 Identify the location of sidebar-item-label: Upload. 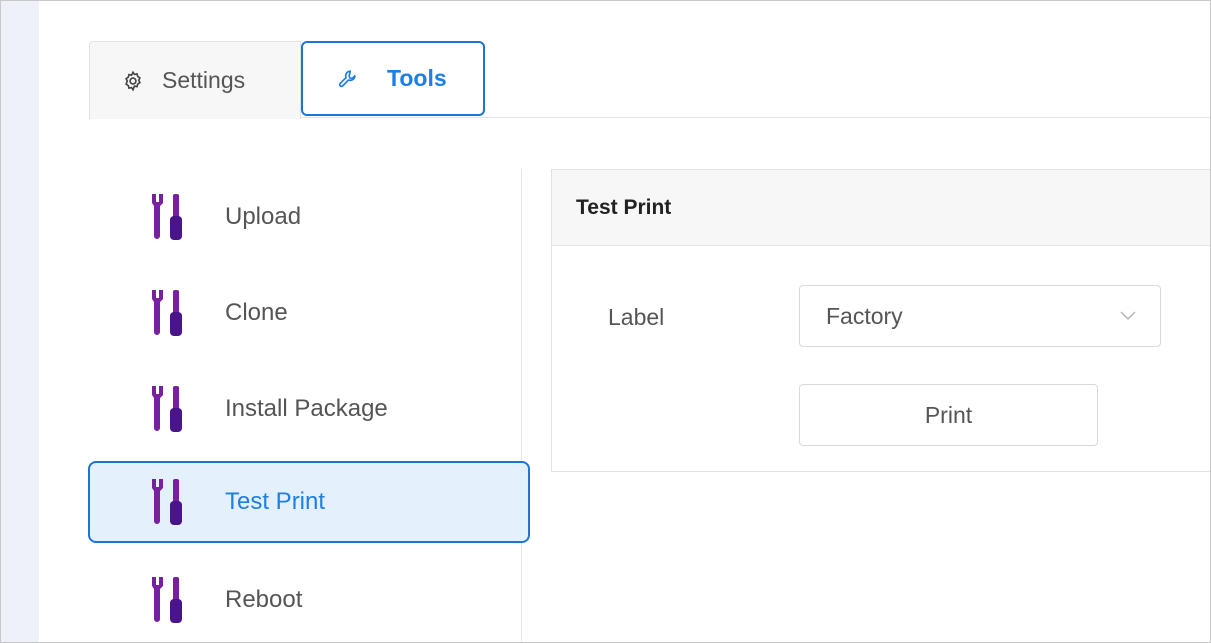
(263, 216).